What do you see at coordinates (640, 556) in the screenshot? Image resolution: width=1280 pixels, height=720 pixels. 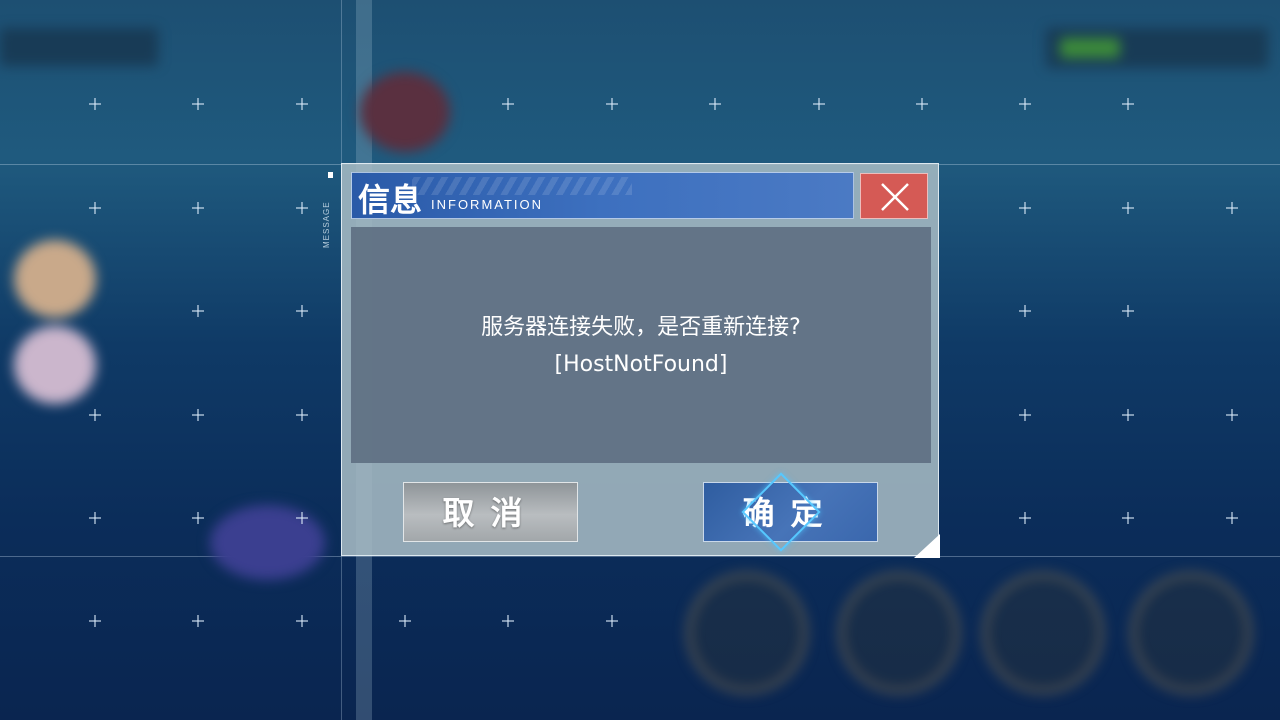 I see `grid-line` at bounding box center [640, 556].